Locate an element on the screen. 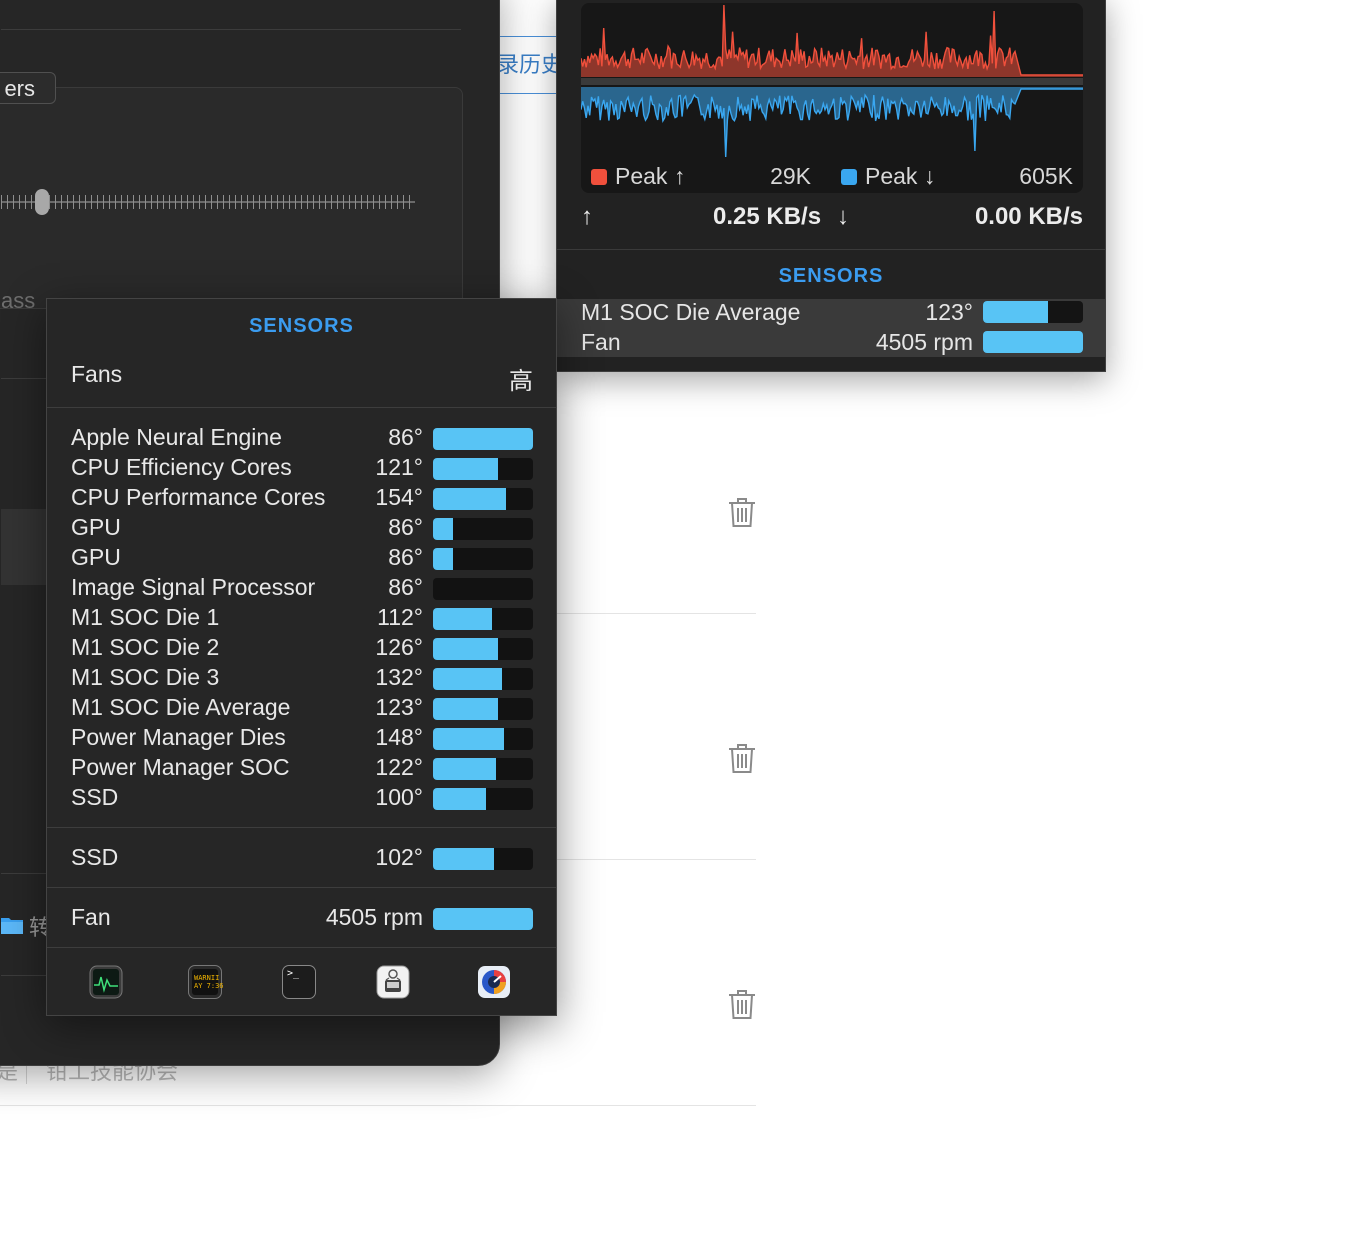 The image size is (1350, 1236). console-icon-text: WARNII is located at coordinates (207, 978).